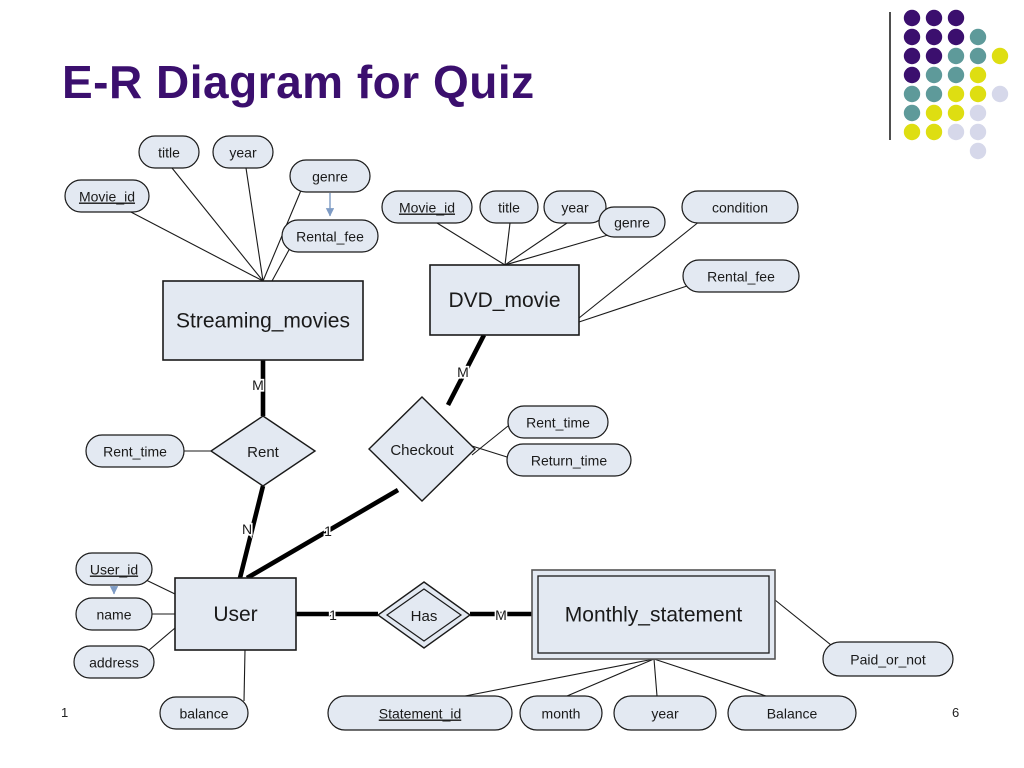  I want to click on entity-label: Streaming_movies, so click(263, 321).